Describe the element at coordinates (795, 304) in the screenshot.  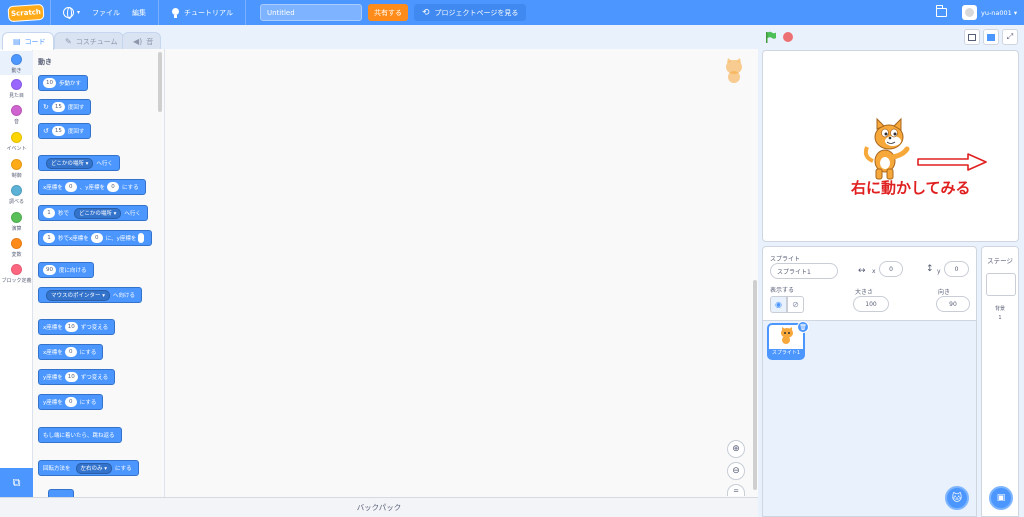
I see `hide-sprite-button: ⊘` at that location.